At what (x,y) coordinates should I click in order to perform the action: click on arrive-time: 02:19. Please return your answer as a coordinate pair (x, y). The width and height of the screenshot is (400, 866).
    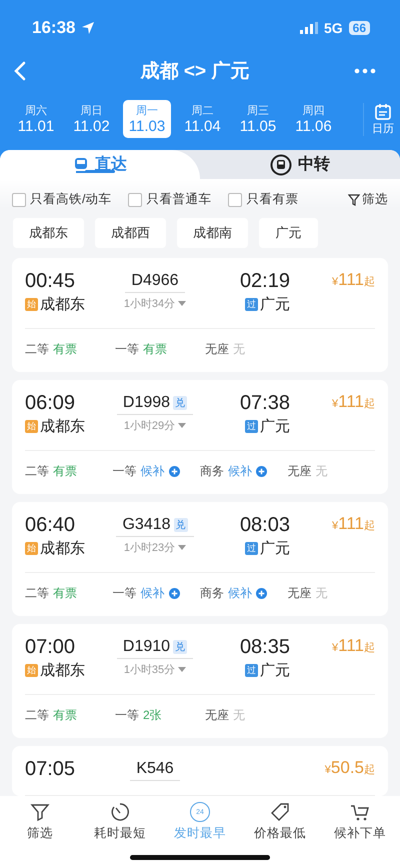
    Looking at the image, I should click on (265, 281).